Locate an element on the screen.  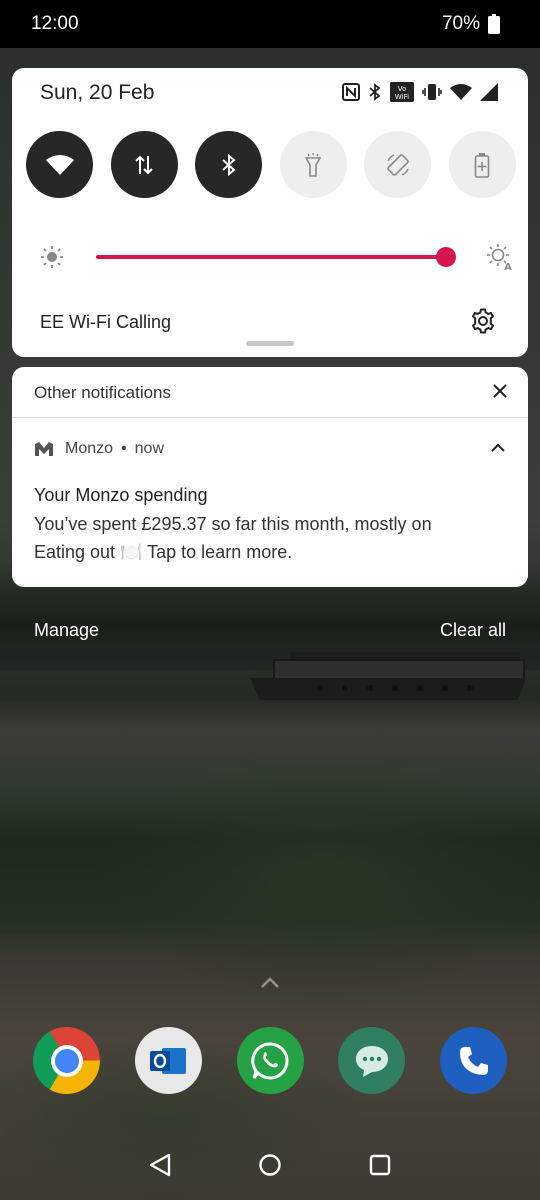
notification-app-row: Monzo • now is located at coordinates (99, 449).